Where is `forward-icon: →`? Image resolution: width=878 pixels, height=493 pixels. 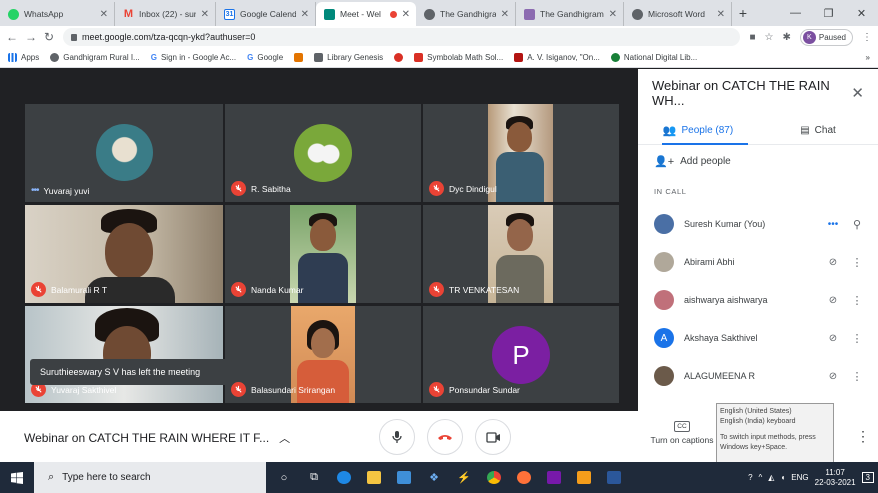 forward-icon: → is located at coordinates (31, 37).